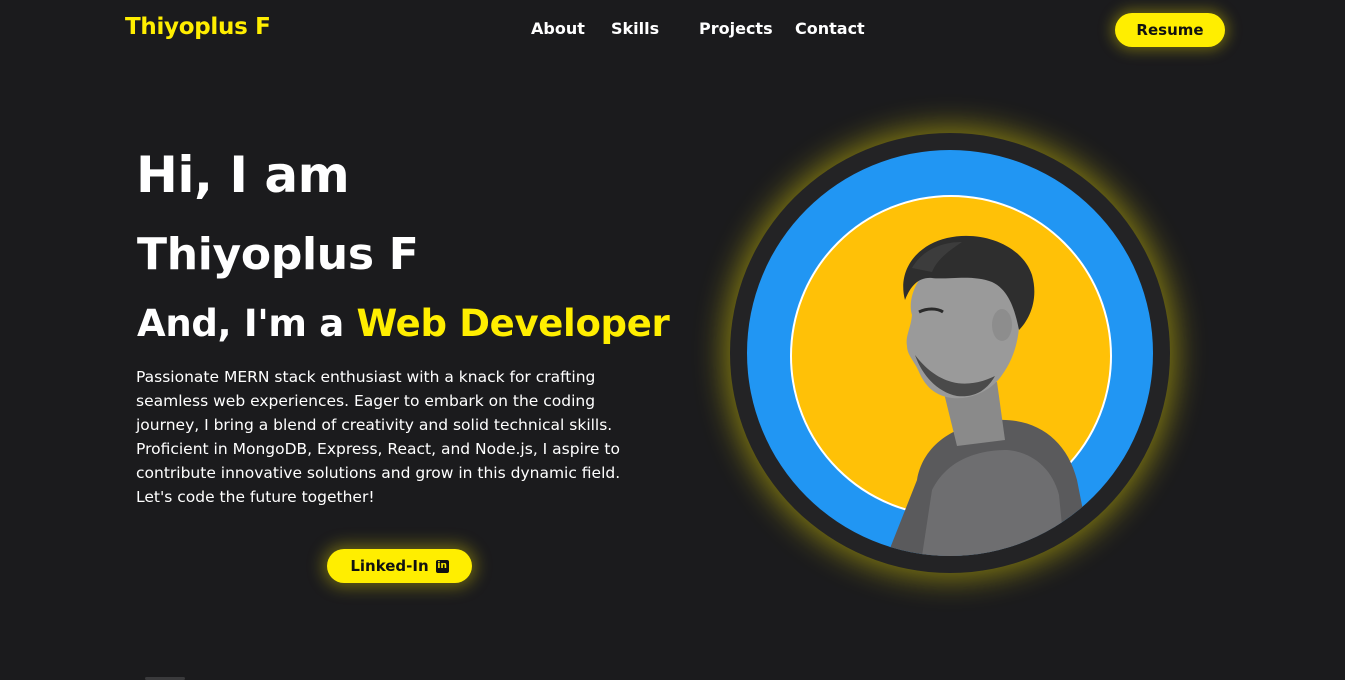  I want to click on avatar-portrait, so click(989, 395).